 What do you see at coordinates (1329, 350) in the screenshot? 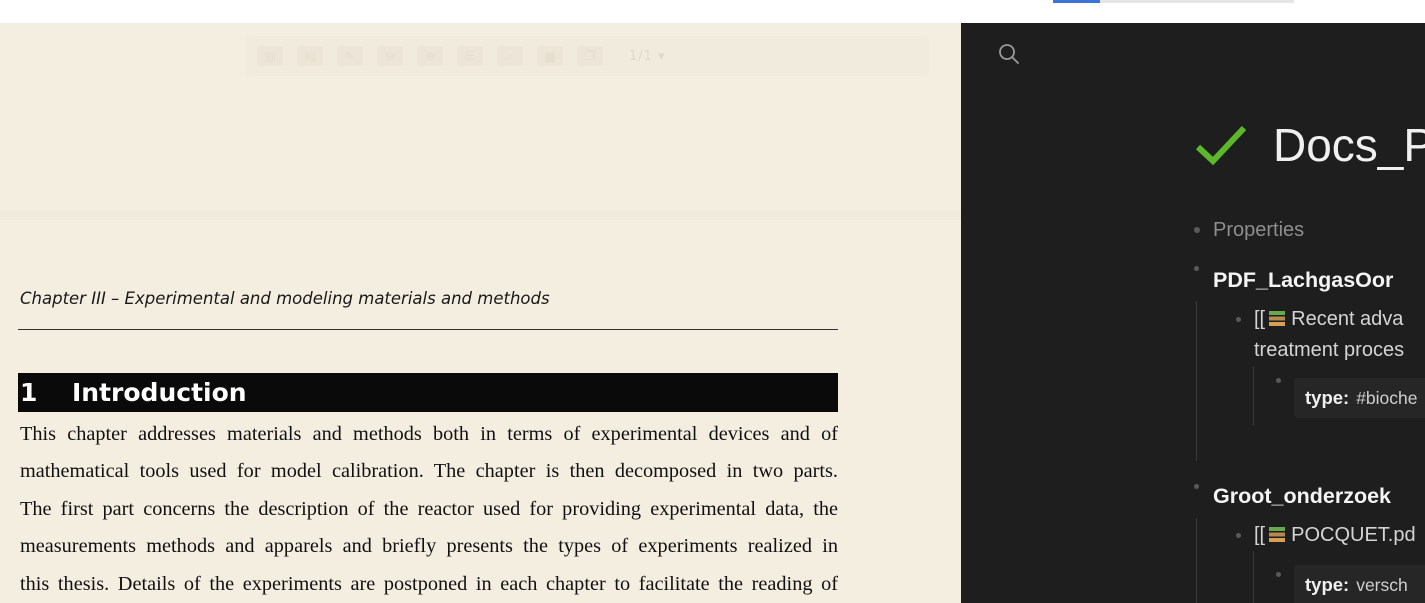
I see `link-text-continued: treatment proces` at bounding box center [1329, 350].